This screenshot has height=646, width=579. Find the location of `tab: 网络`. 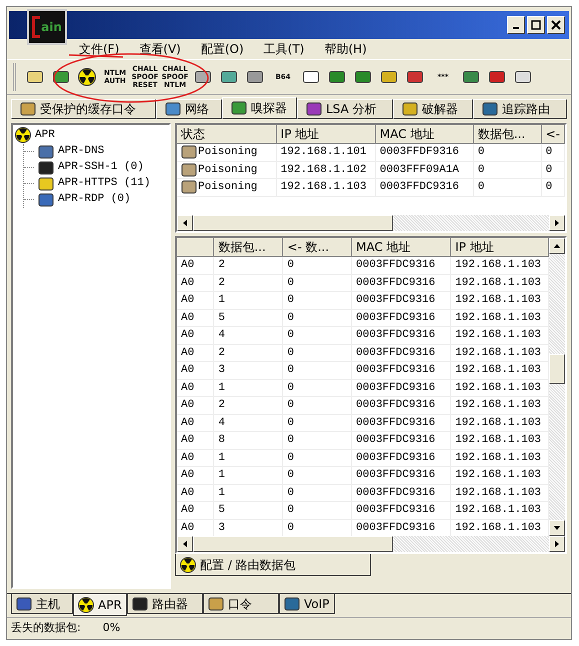

tab: 网络 is located at coordinates (189, 109).